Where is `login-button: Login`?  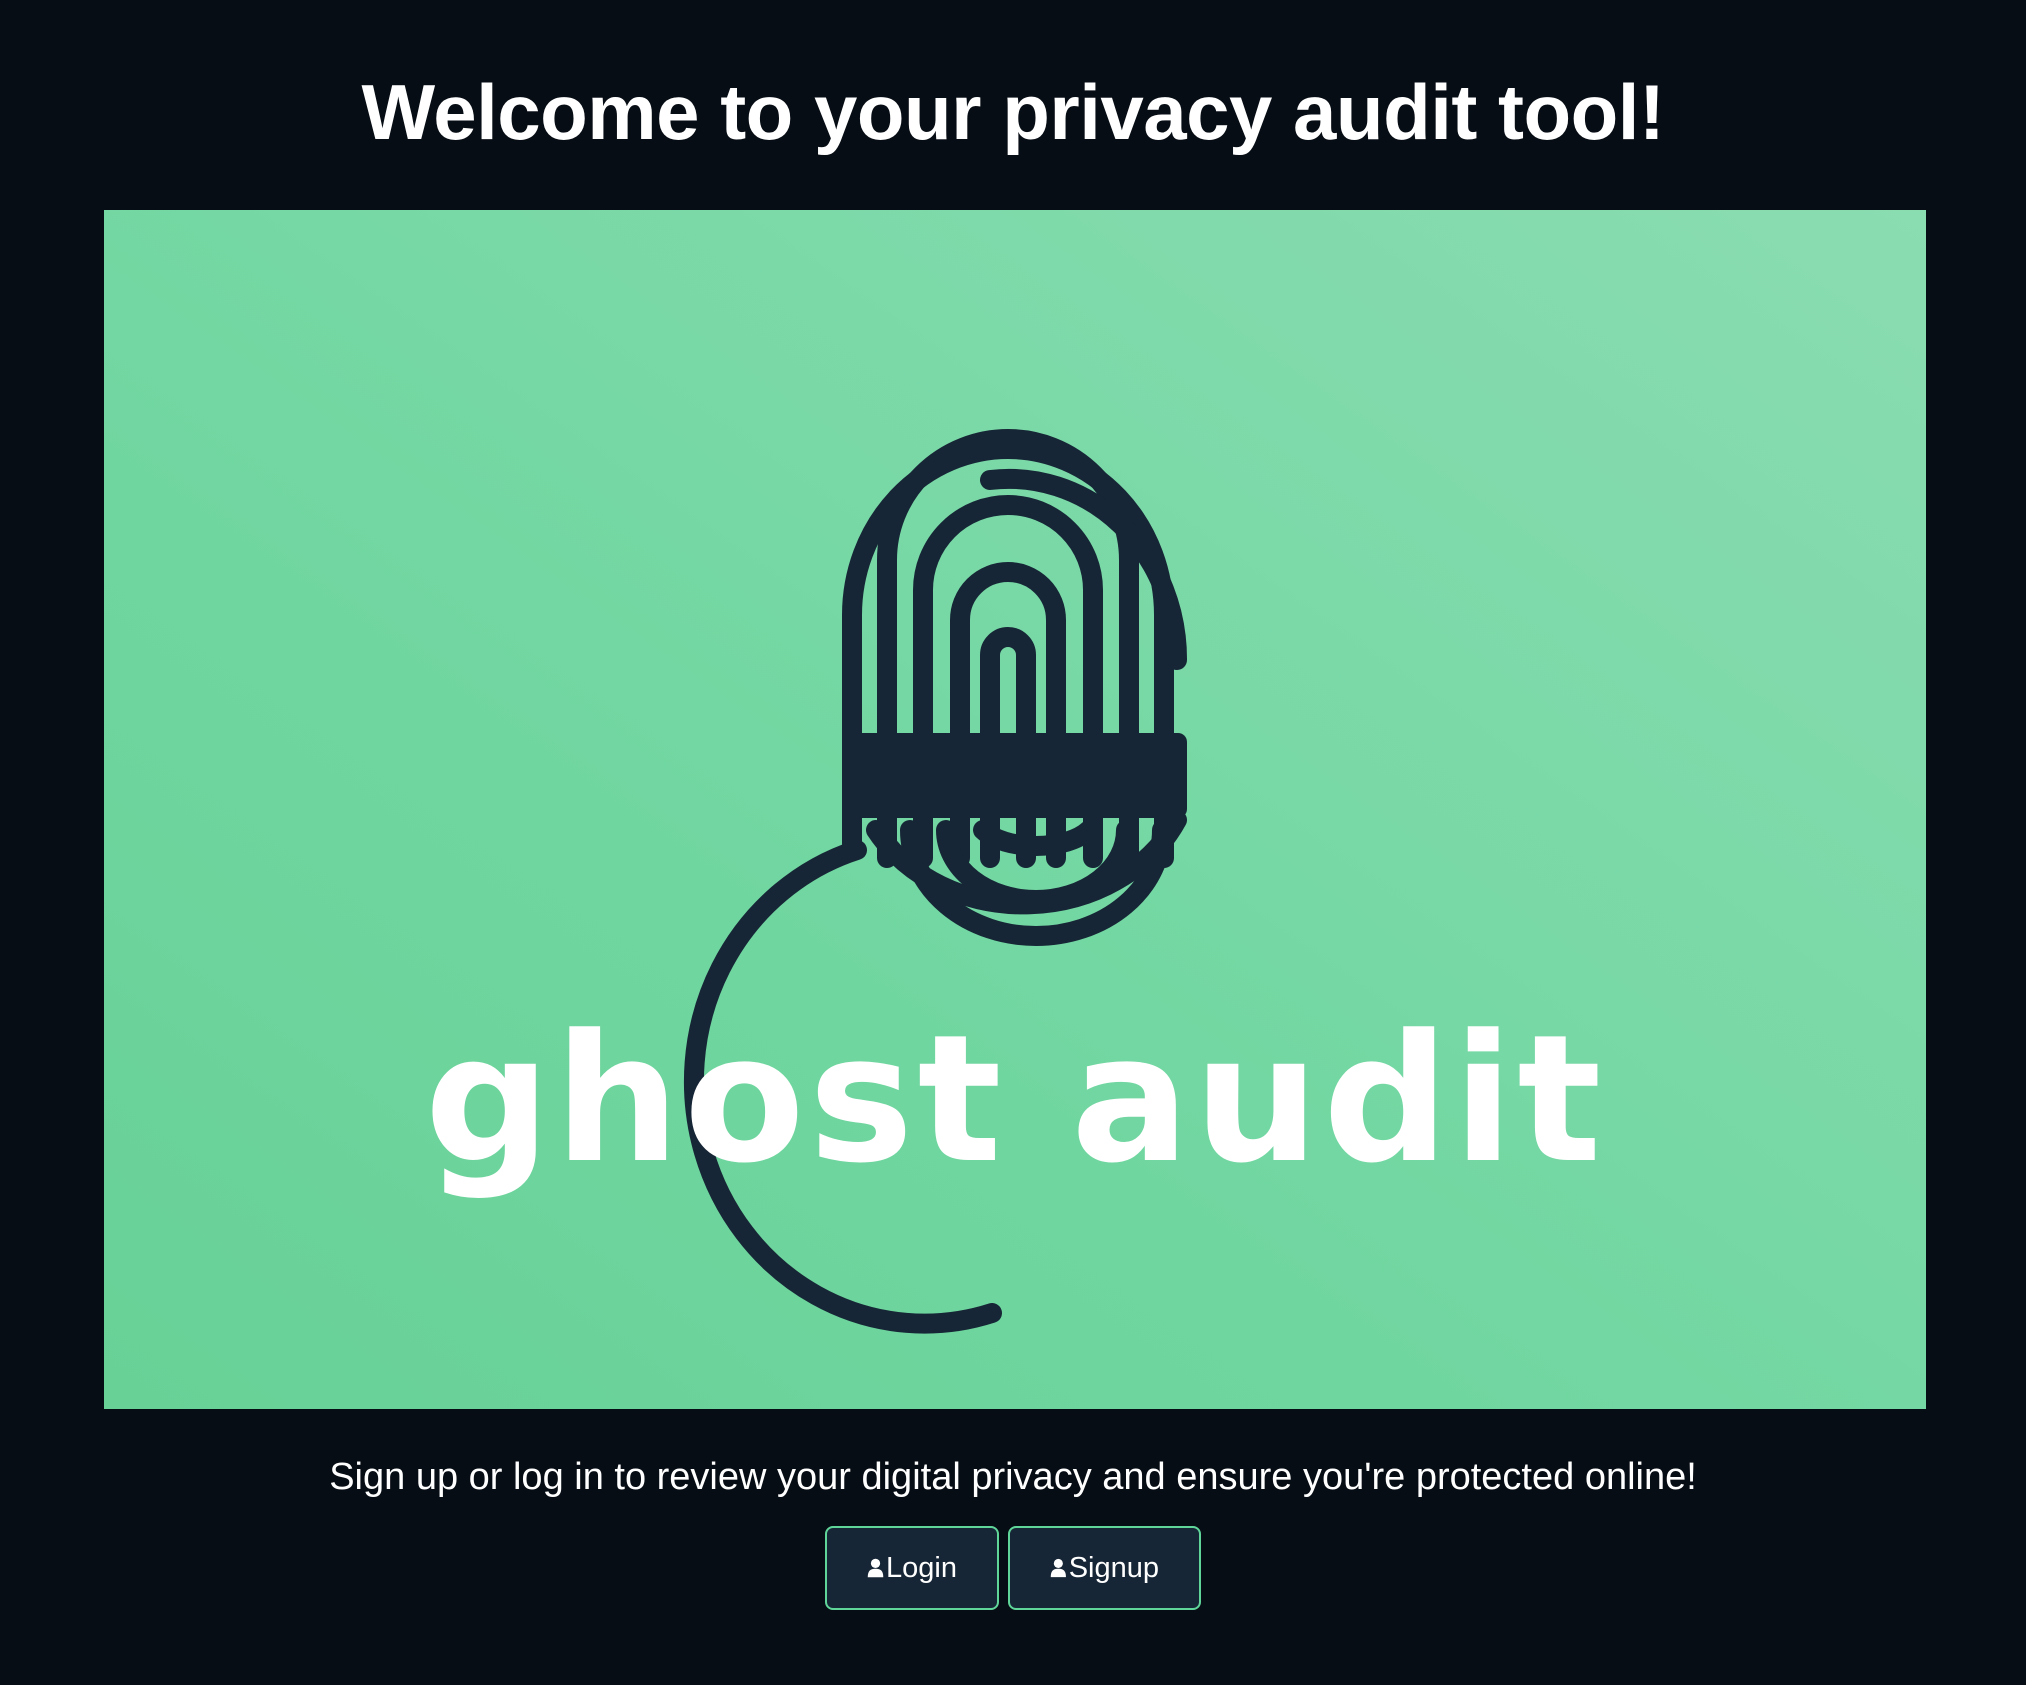
login-button: Login is located at coordinates (912, 1568).